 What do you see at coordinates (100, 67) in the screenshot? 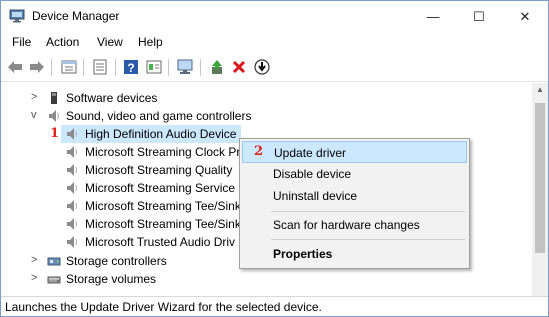
I see `show-hide-icon` at bounding box center [100, 67].